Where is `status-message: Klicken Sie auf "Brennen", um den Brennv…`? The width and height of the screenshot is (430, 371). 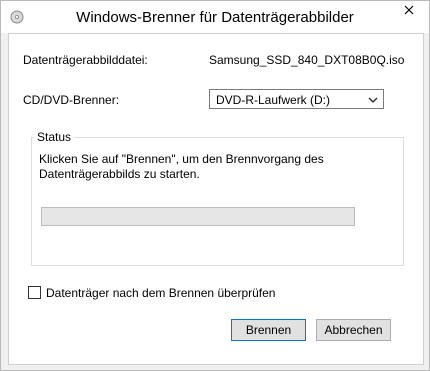
status-message: Klicken Sie auf "Brennen", um den Brennv… is located at coordinates (181, 166).